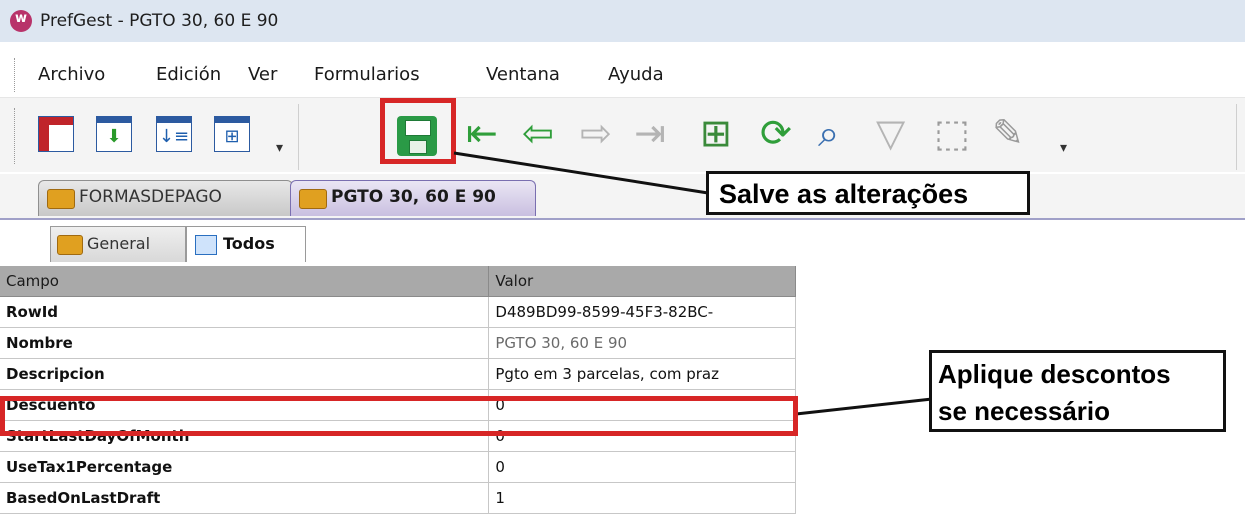 The image size is (1245, 524). I want to click on table-row: RowId D489BD99-8599-45F3-82BC-, so click(398, 312).